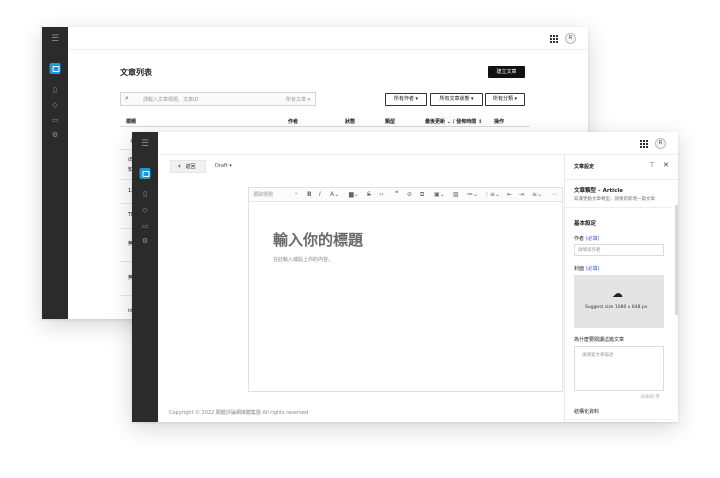  I want to click on structured-data-heading: 結構化資料, so click(587, 412).